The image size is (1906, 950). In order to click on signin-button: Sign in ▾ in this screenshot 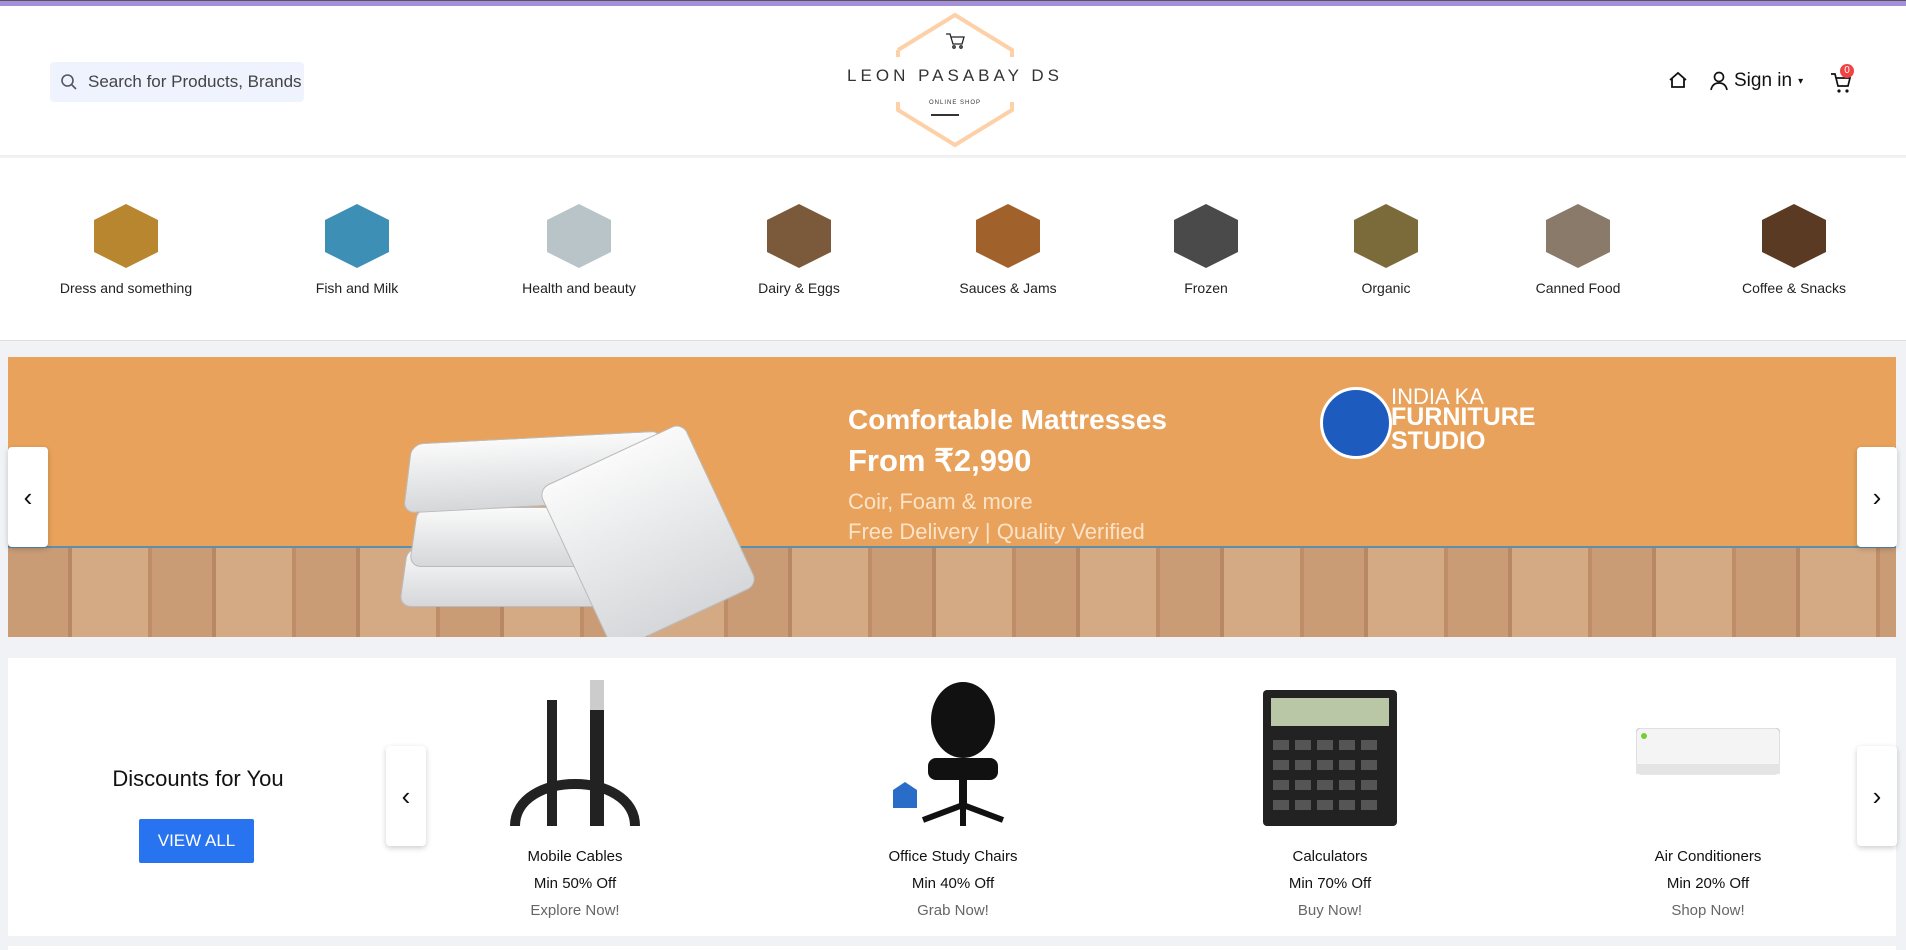, I will do `click(1756, 81)`.